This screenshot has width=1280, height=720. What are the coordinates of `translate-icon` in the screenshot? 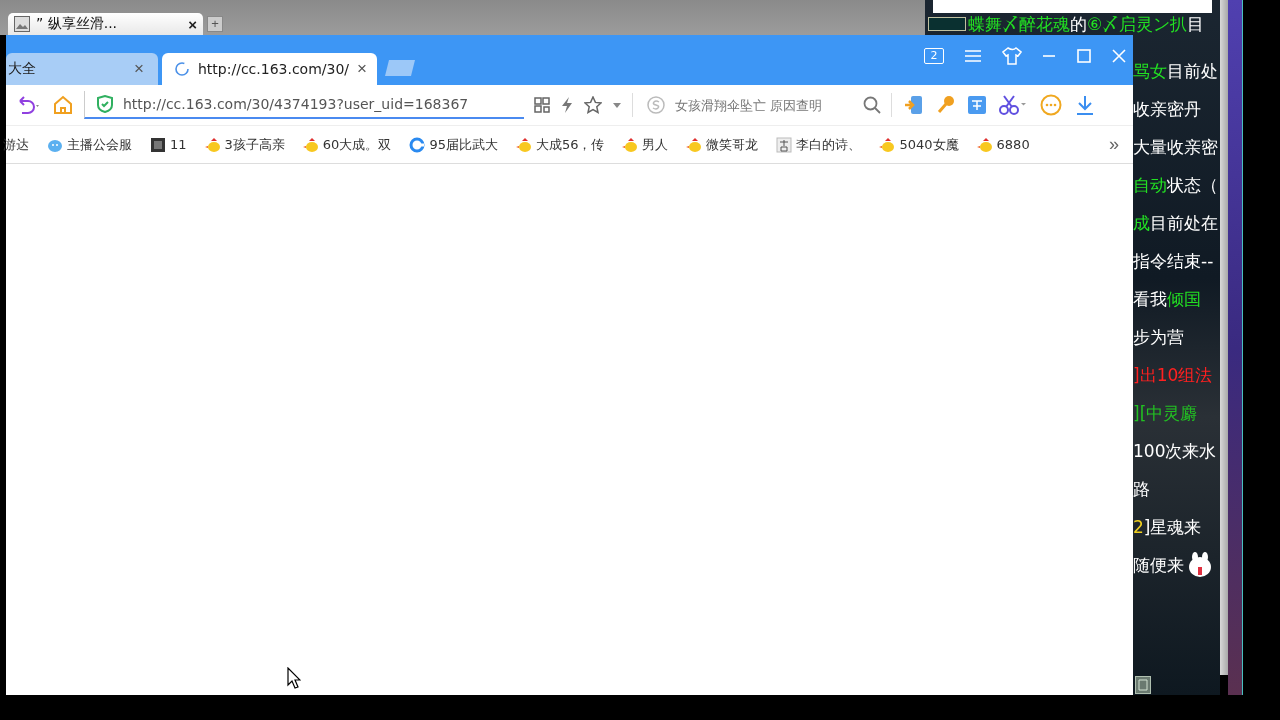 It's located at (977, 105).